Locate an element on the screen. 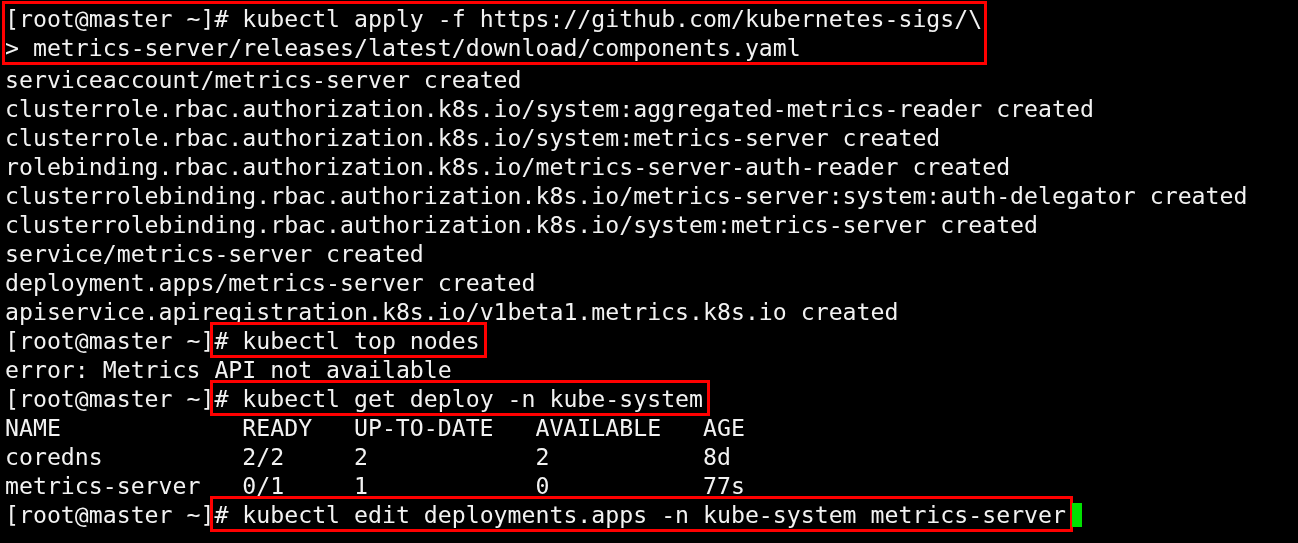 This screenshot has width=1298, height=543. output-line: error: Metrics API not available is located at coordinates (228, 369).